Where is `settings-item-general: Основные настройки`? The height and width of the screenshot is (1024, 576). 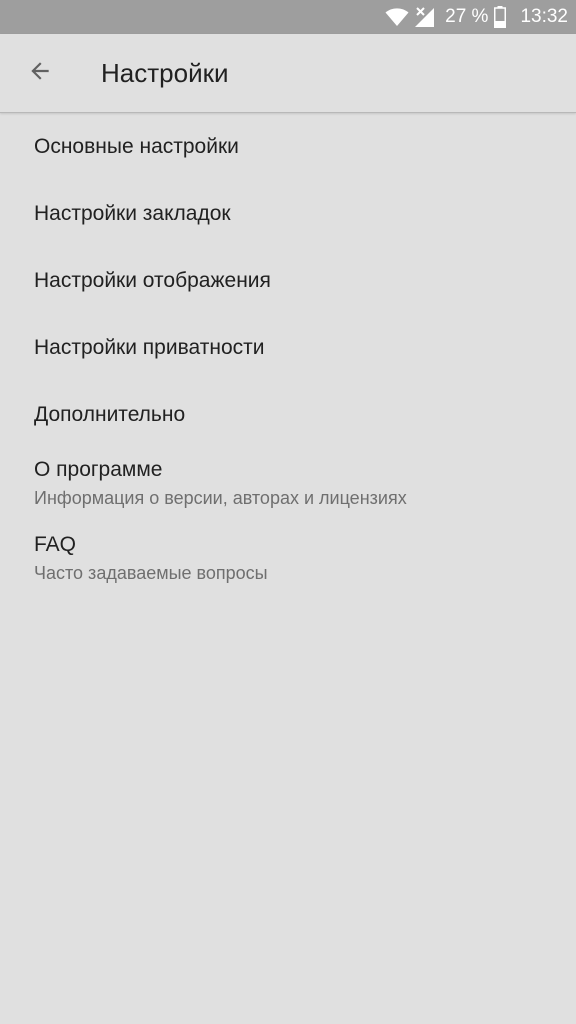 settings-item-general: Основные настройки is located at coordinates (288, 146).